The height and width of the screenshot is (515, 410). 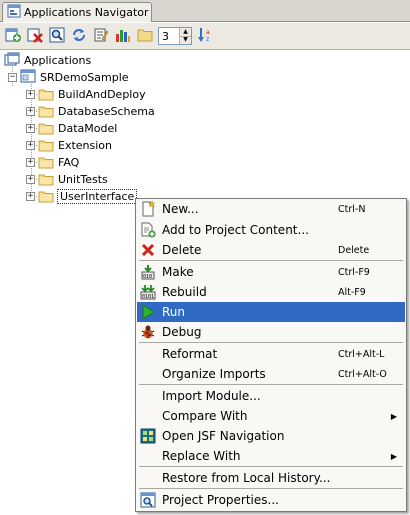 I want to click on sort-az-icon: a z, so click(x=205, y=36).